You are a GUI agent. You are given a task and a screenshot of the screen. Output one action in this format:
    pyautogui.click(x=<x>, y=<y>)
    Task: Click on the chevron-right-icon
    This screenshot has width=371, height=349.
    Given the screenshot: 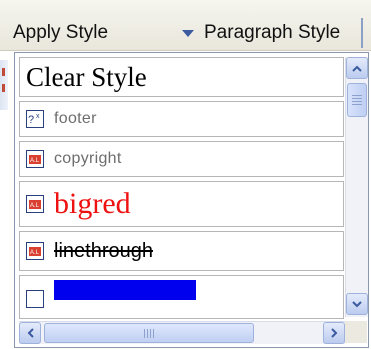 What is the action you would take?
    pyautogui.click(x=334, y=333)
    